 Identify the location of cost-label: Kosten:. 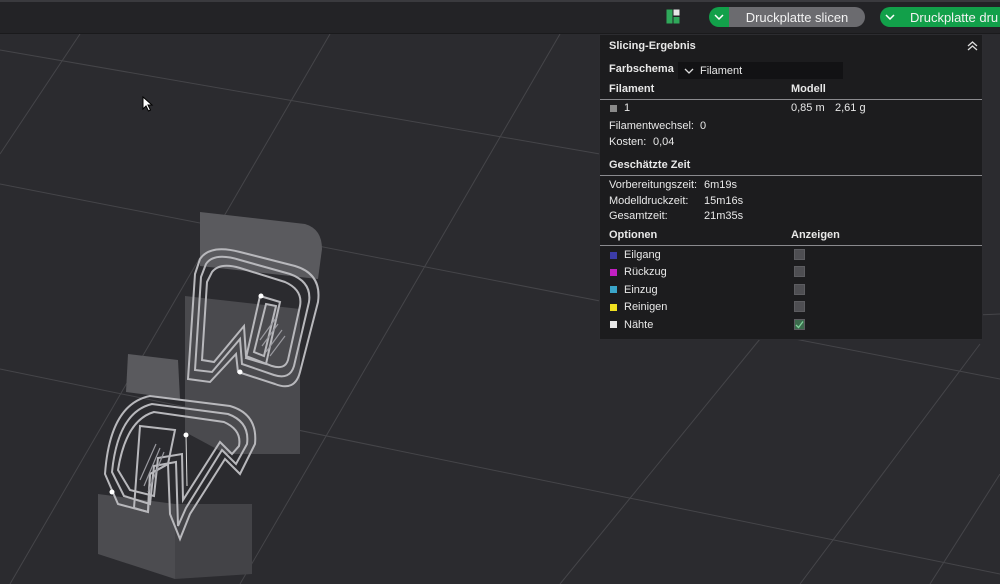
(628, 142).